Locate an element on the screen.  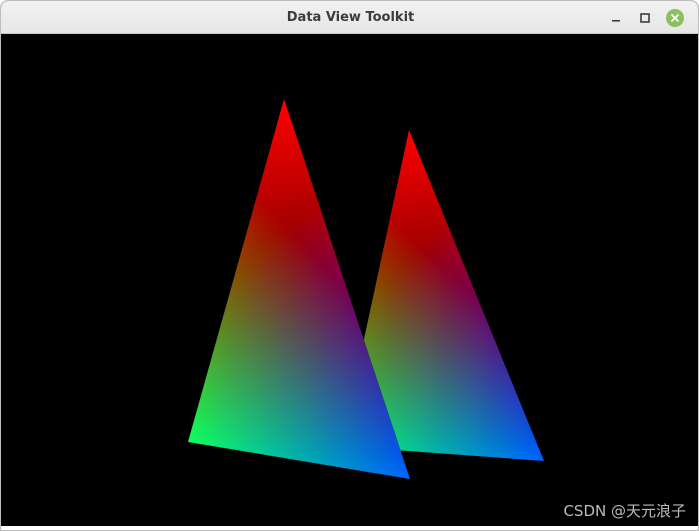
maximize-icon is located at coordinates (645, 18).